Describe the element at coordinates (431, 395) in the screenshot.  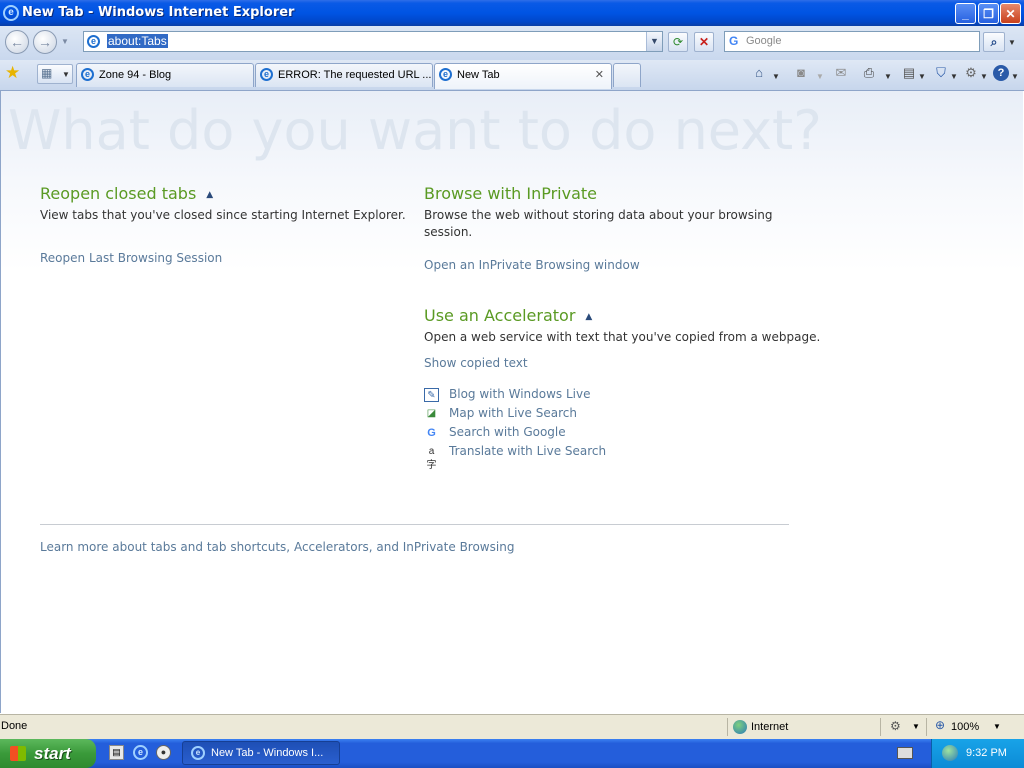
I see `blog-icon: ✎` at that location.